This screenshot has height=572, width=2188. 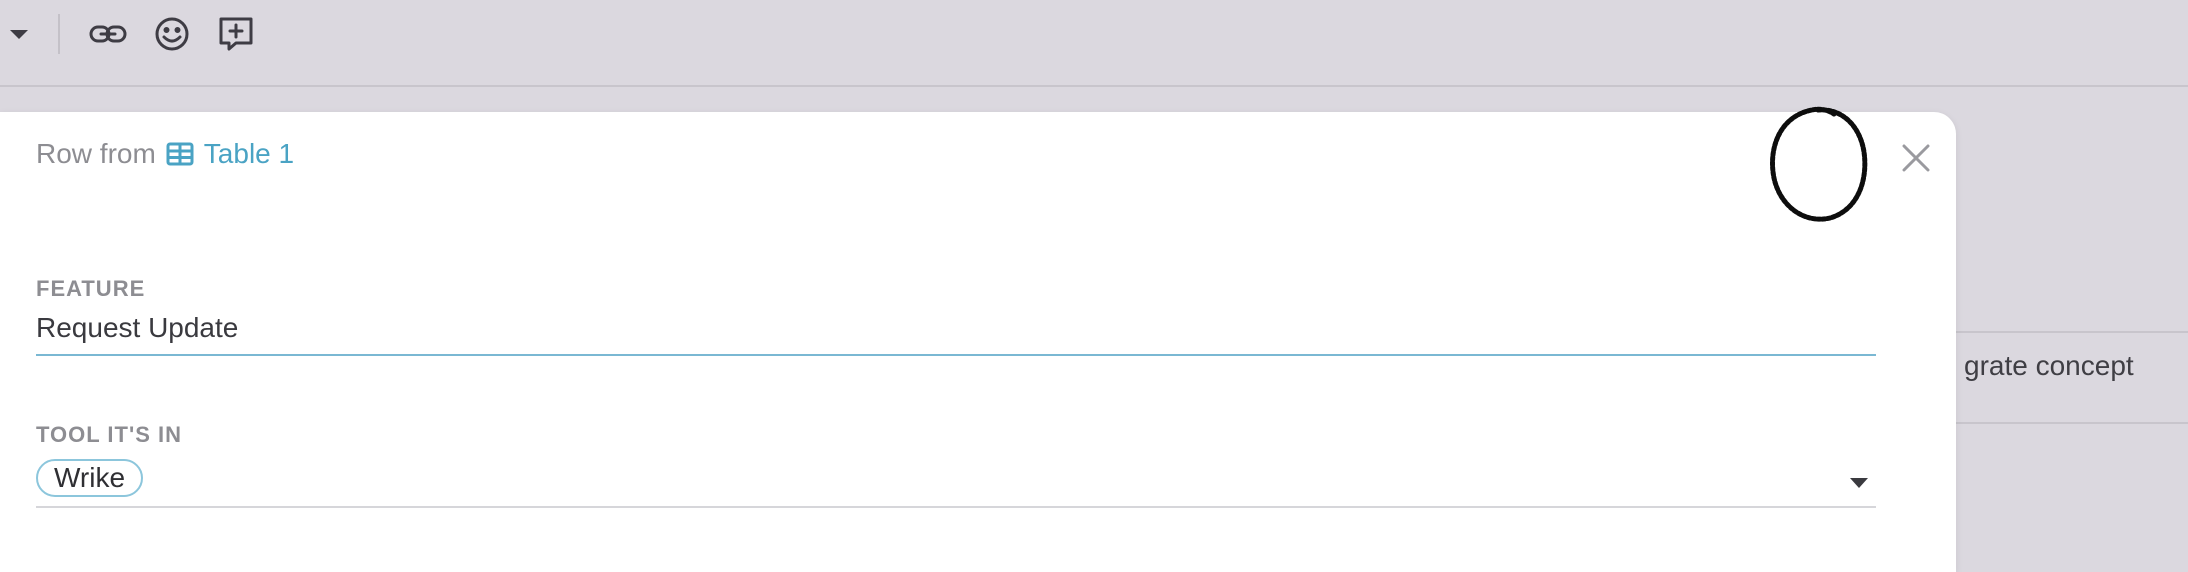 I want to click on table-link: Table 1, so click(x=230, y=154).